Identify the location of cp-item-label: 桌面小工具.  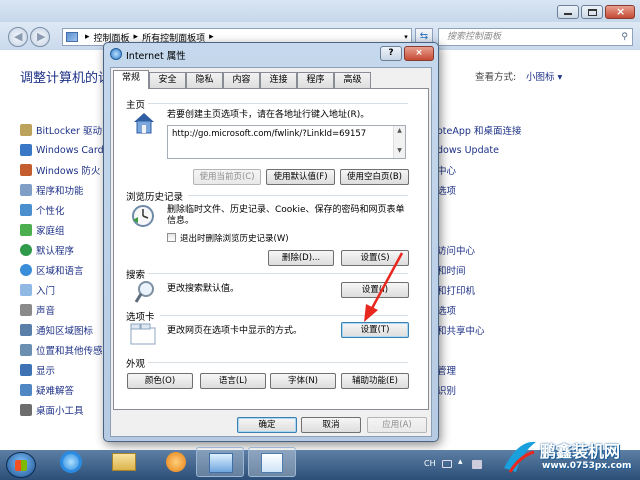
(60, 411).